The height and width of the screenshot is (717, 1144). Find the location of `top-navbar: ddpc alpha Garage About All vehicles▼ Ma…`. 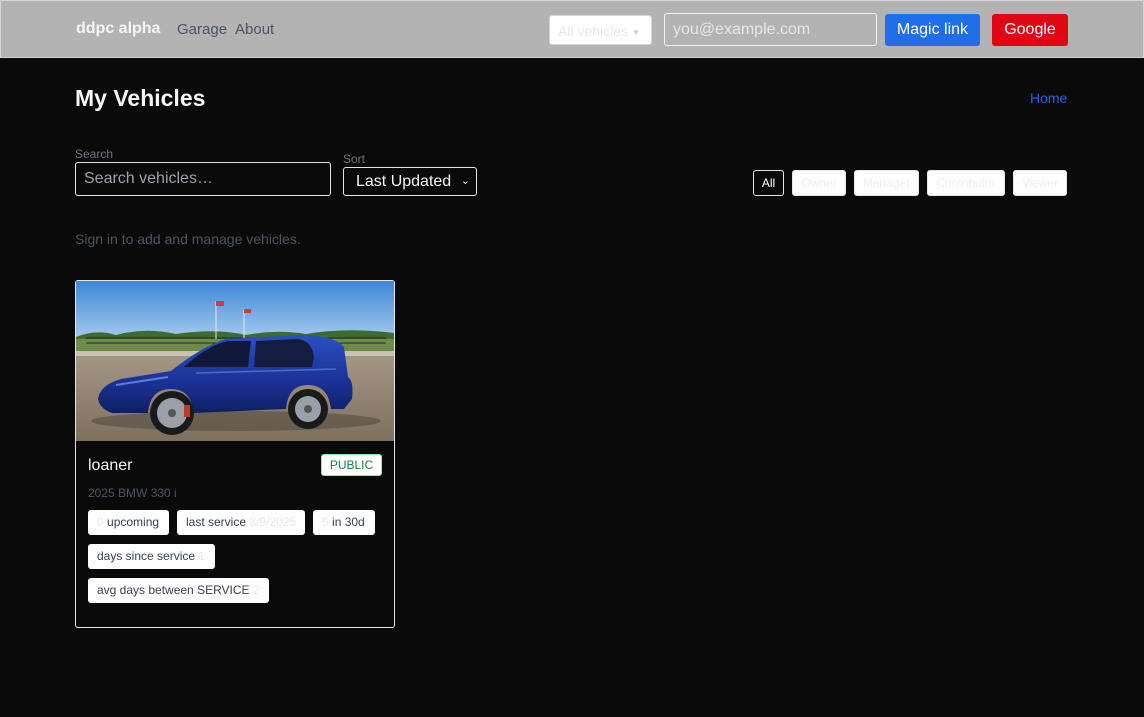

top-navbar: ddpc alpha Garage About All vehicles▼ Ma… is located at coordinates (572, 29).